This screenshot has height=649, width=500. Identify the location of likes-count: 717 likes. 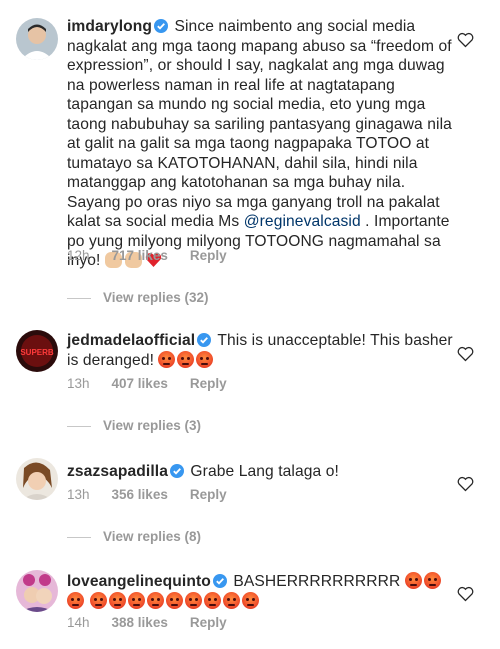
(140, 255).